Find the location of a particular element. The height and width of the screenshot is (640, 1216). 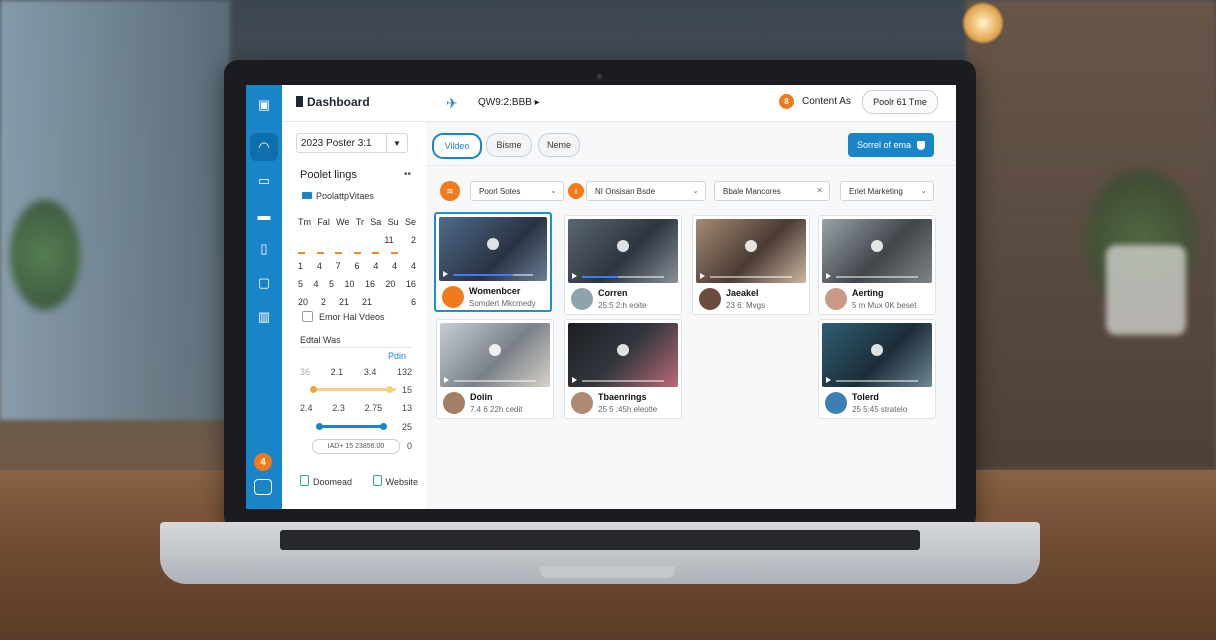

home-icon: ▣ is located at coordinates (264, 105).